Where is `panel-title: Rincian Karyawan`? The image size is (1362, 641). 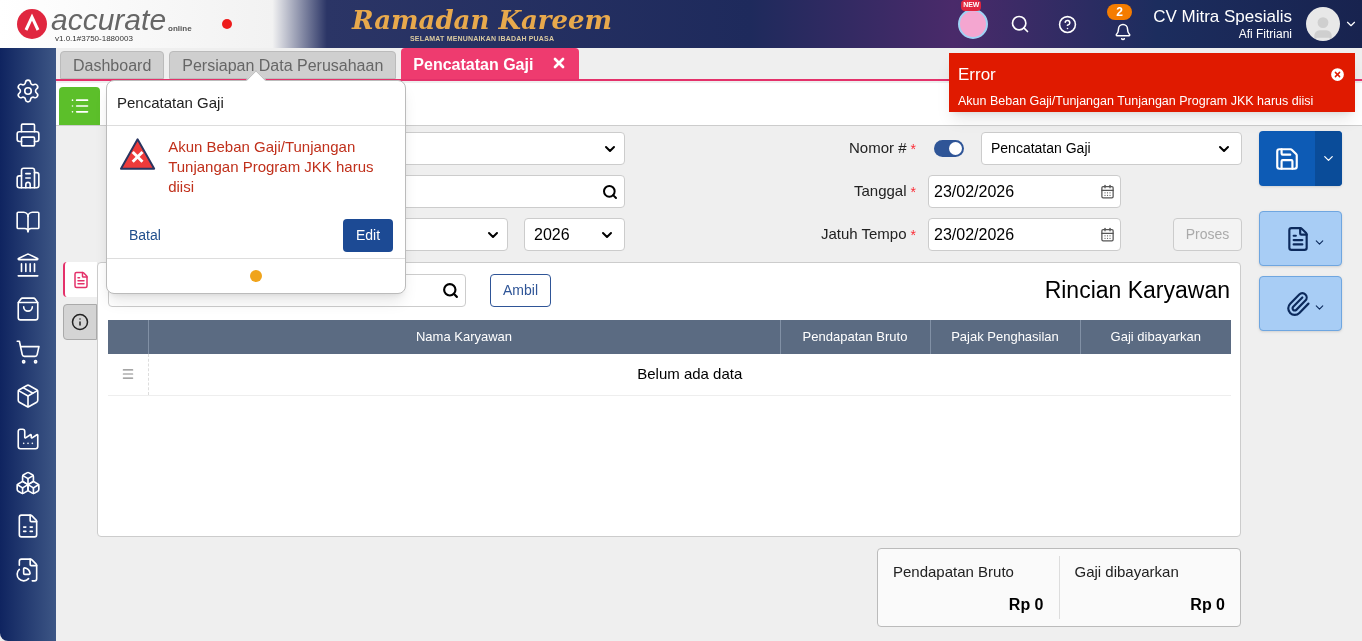
panel-title: Rincian Karyawan is located at coordinates (1137, 290).